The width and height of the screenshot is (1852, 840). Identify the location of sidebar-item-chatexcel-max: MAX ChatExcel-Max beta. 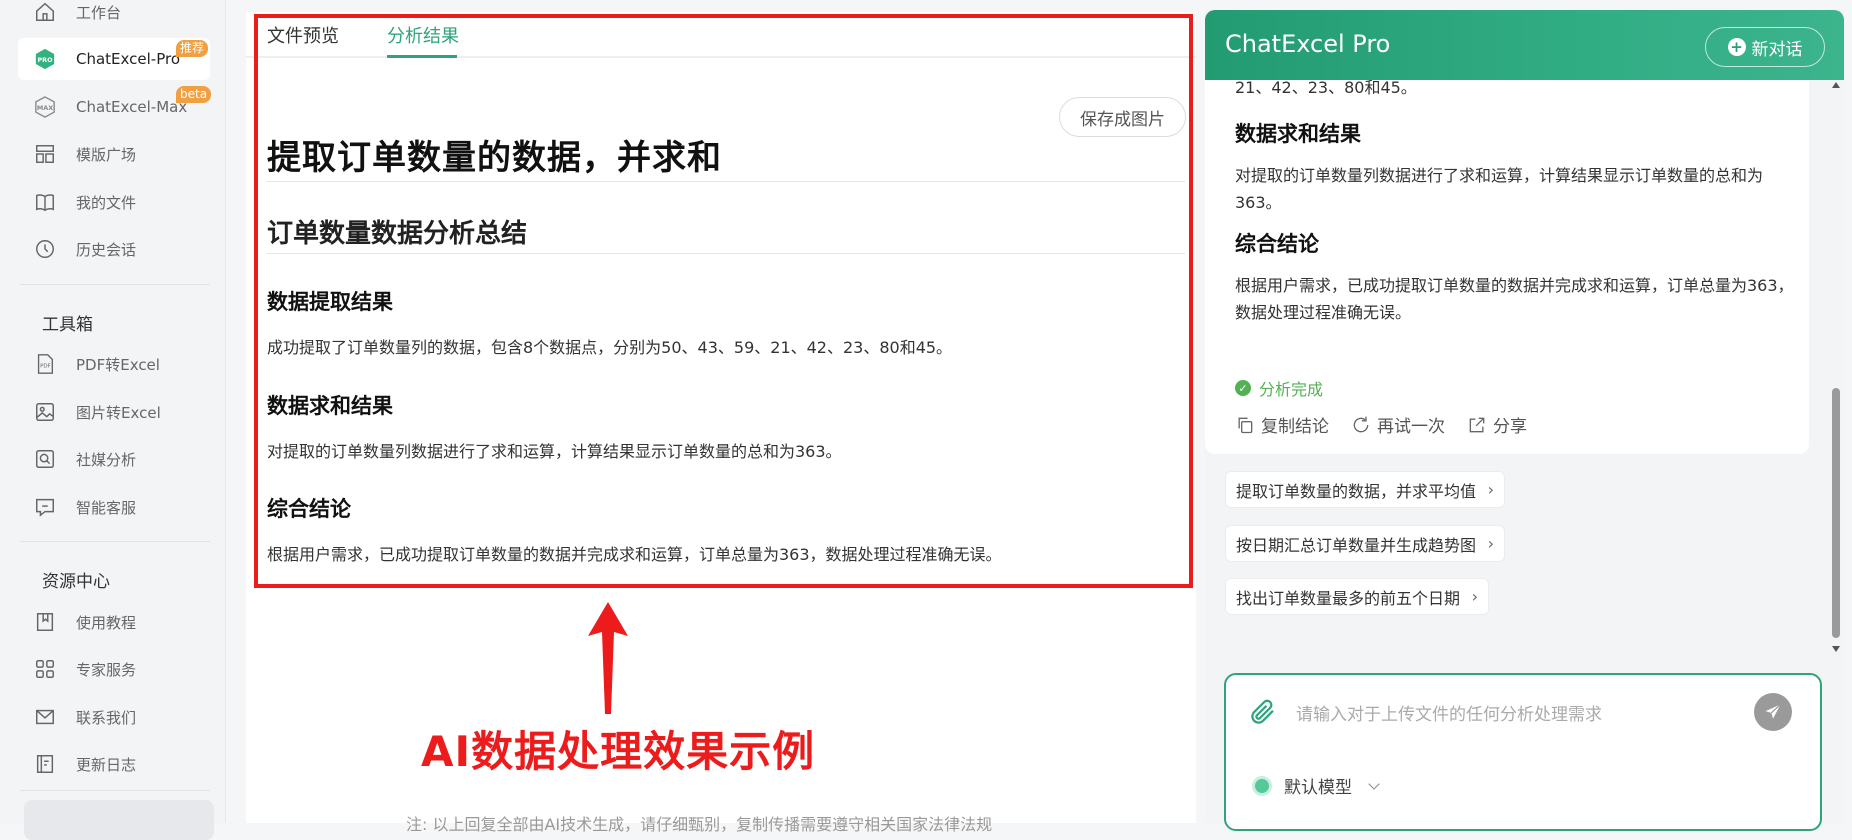
(115, 107).